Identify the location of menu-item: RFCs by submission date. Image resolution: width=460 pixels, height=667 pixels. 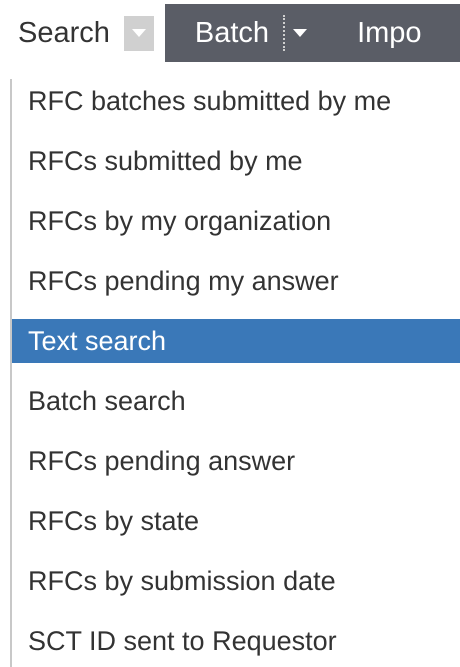
(236, 581).